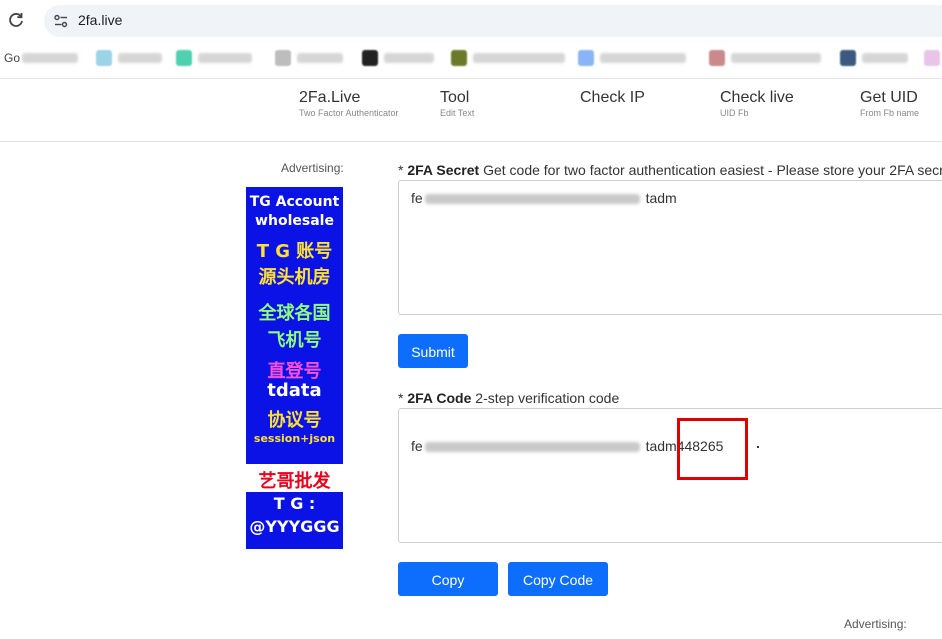 The image size is (942, 639). I want to click on secret-prefix: fe, so click(417, 198).